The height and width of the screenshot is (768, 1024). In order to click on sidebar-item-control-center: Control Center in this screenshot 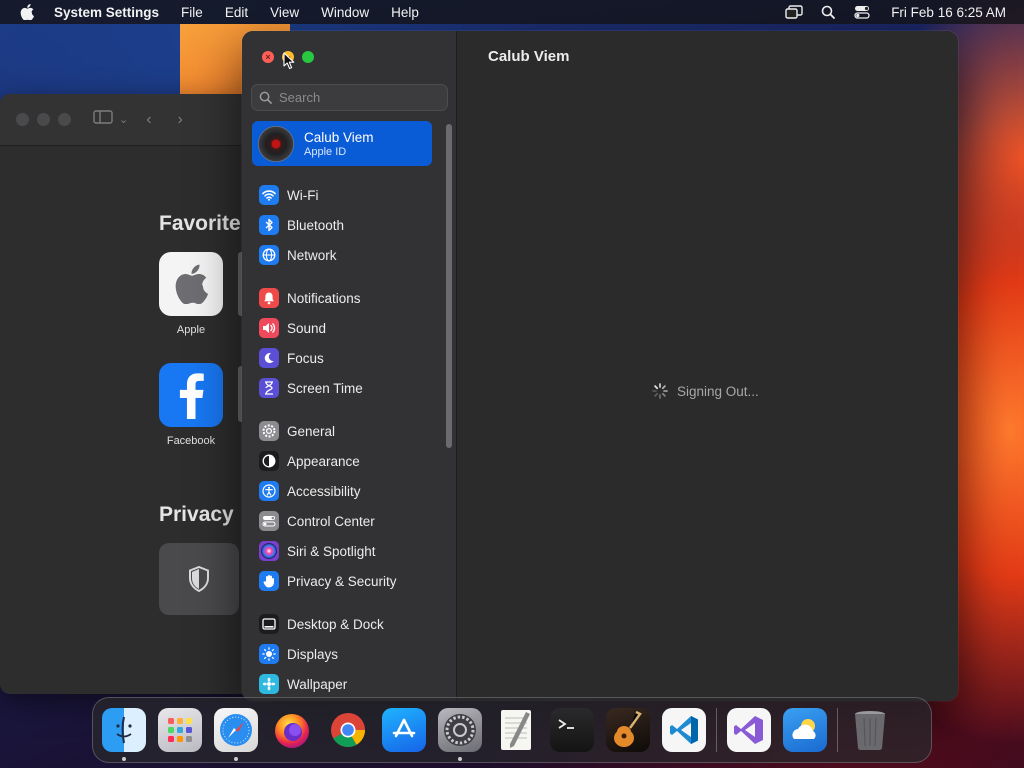, I will do `click(344, 521)`.